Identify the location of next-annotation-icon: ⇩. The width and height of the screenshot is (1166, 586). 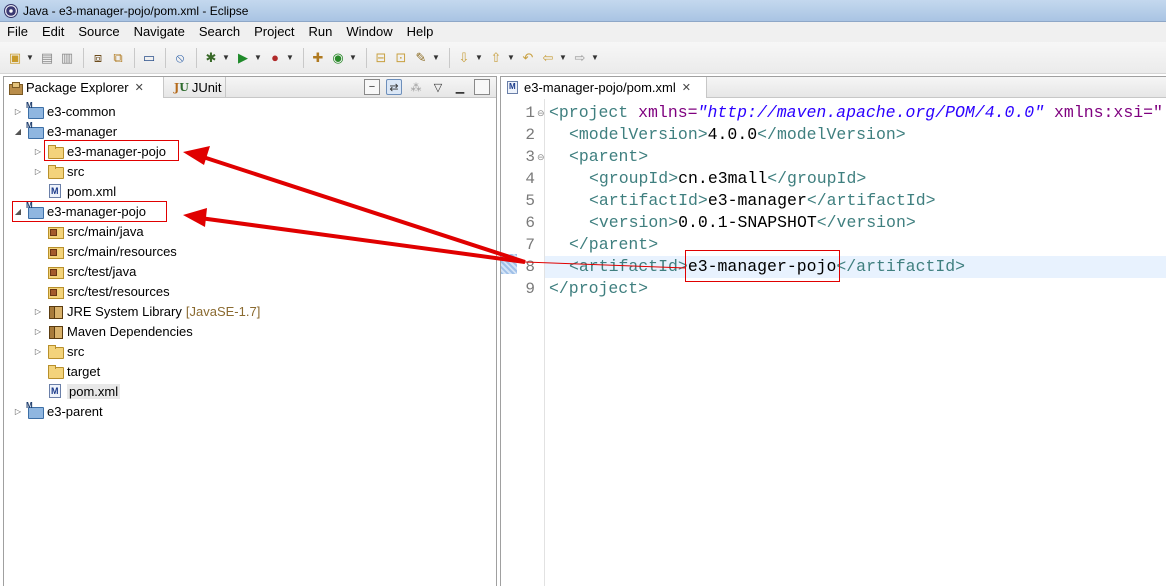
(464, 58).